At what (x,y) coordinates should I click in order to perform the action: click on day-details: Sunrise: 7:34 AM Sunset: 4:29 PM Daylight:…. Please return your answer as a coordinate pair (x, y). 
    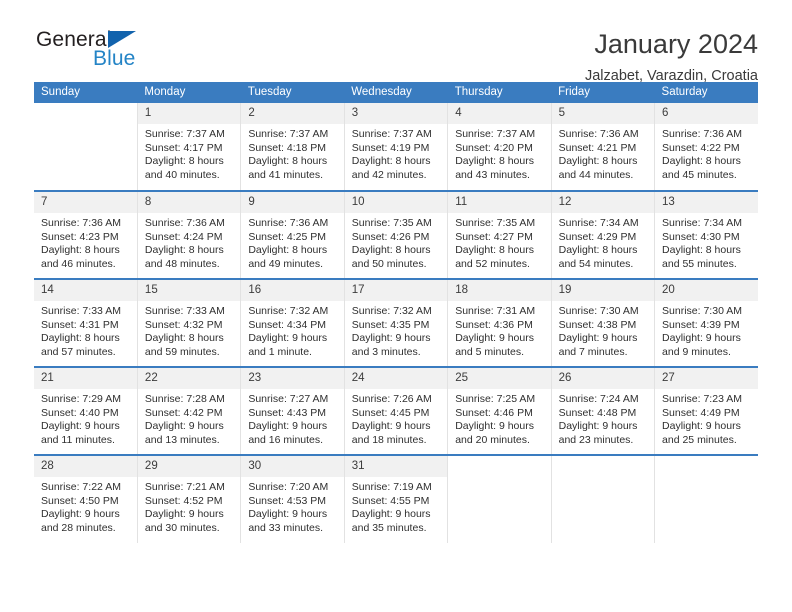
    Looking at the image, I should click on (603, 242).